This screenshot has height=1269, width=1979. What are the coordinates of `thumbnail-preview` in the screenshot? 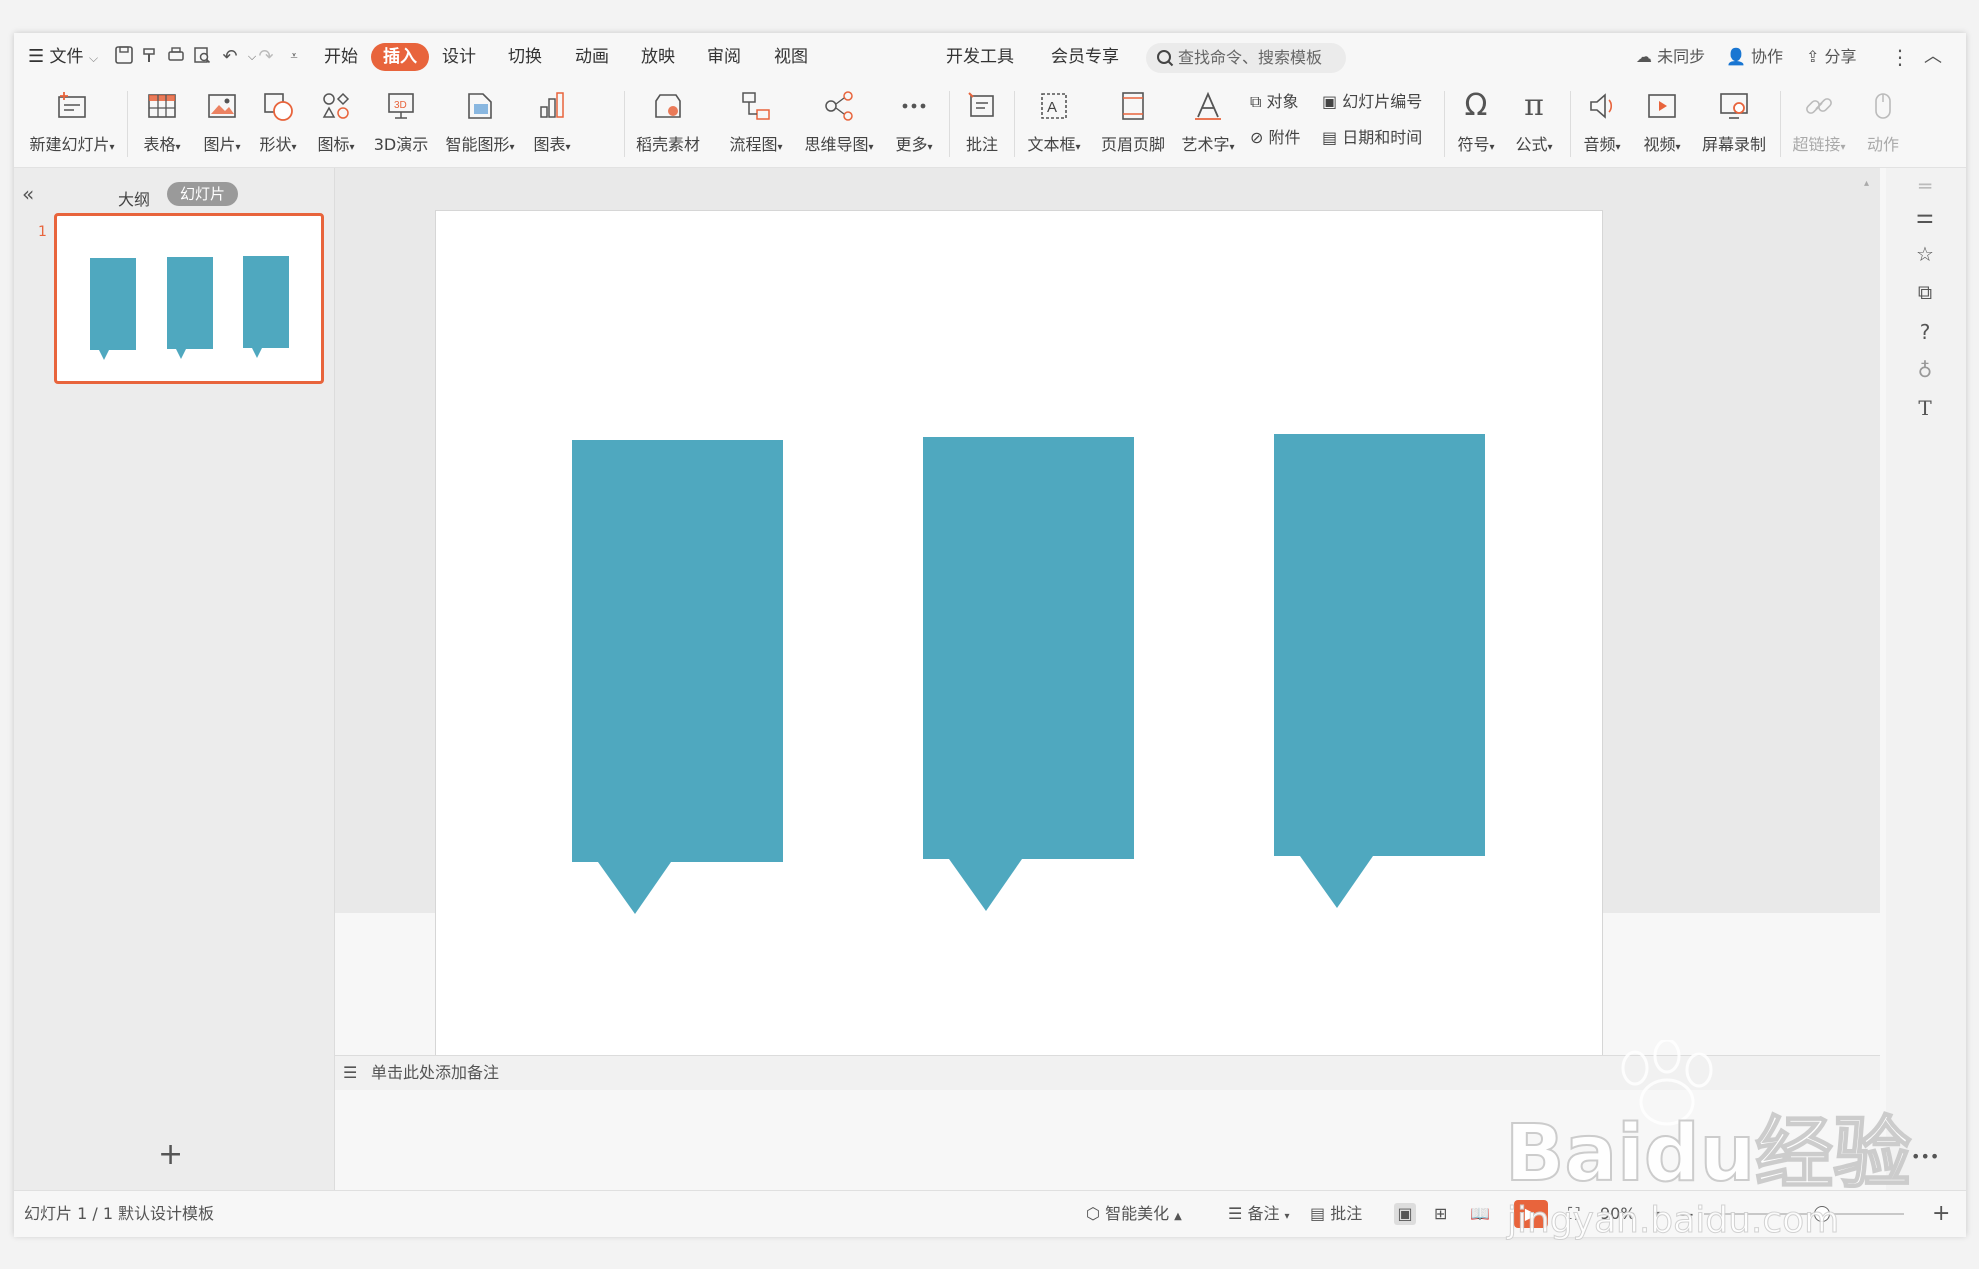 It's located at (189, 308).